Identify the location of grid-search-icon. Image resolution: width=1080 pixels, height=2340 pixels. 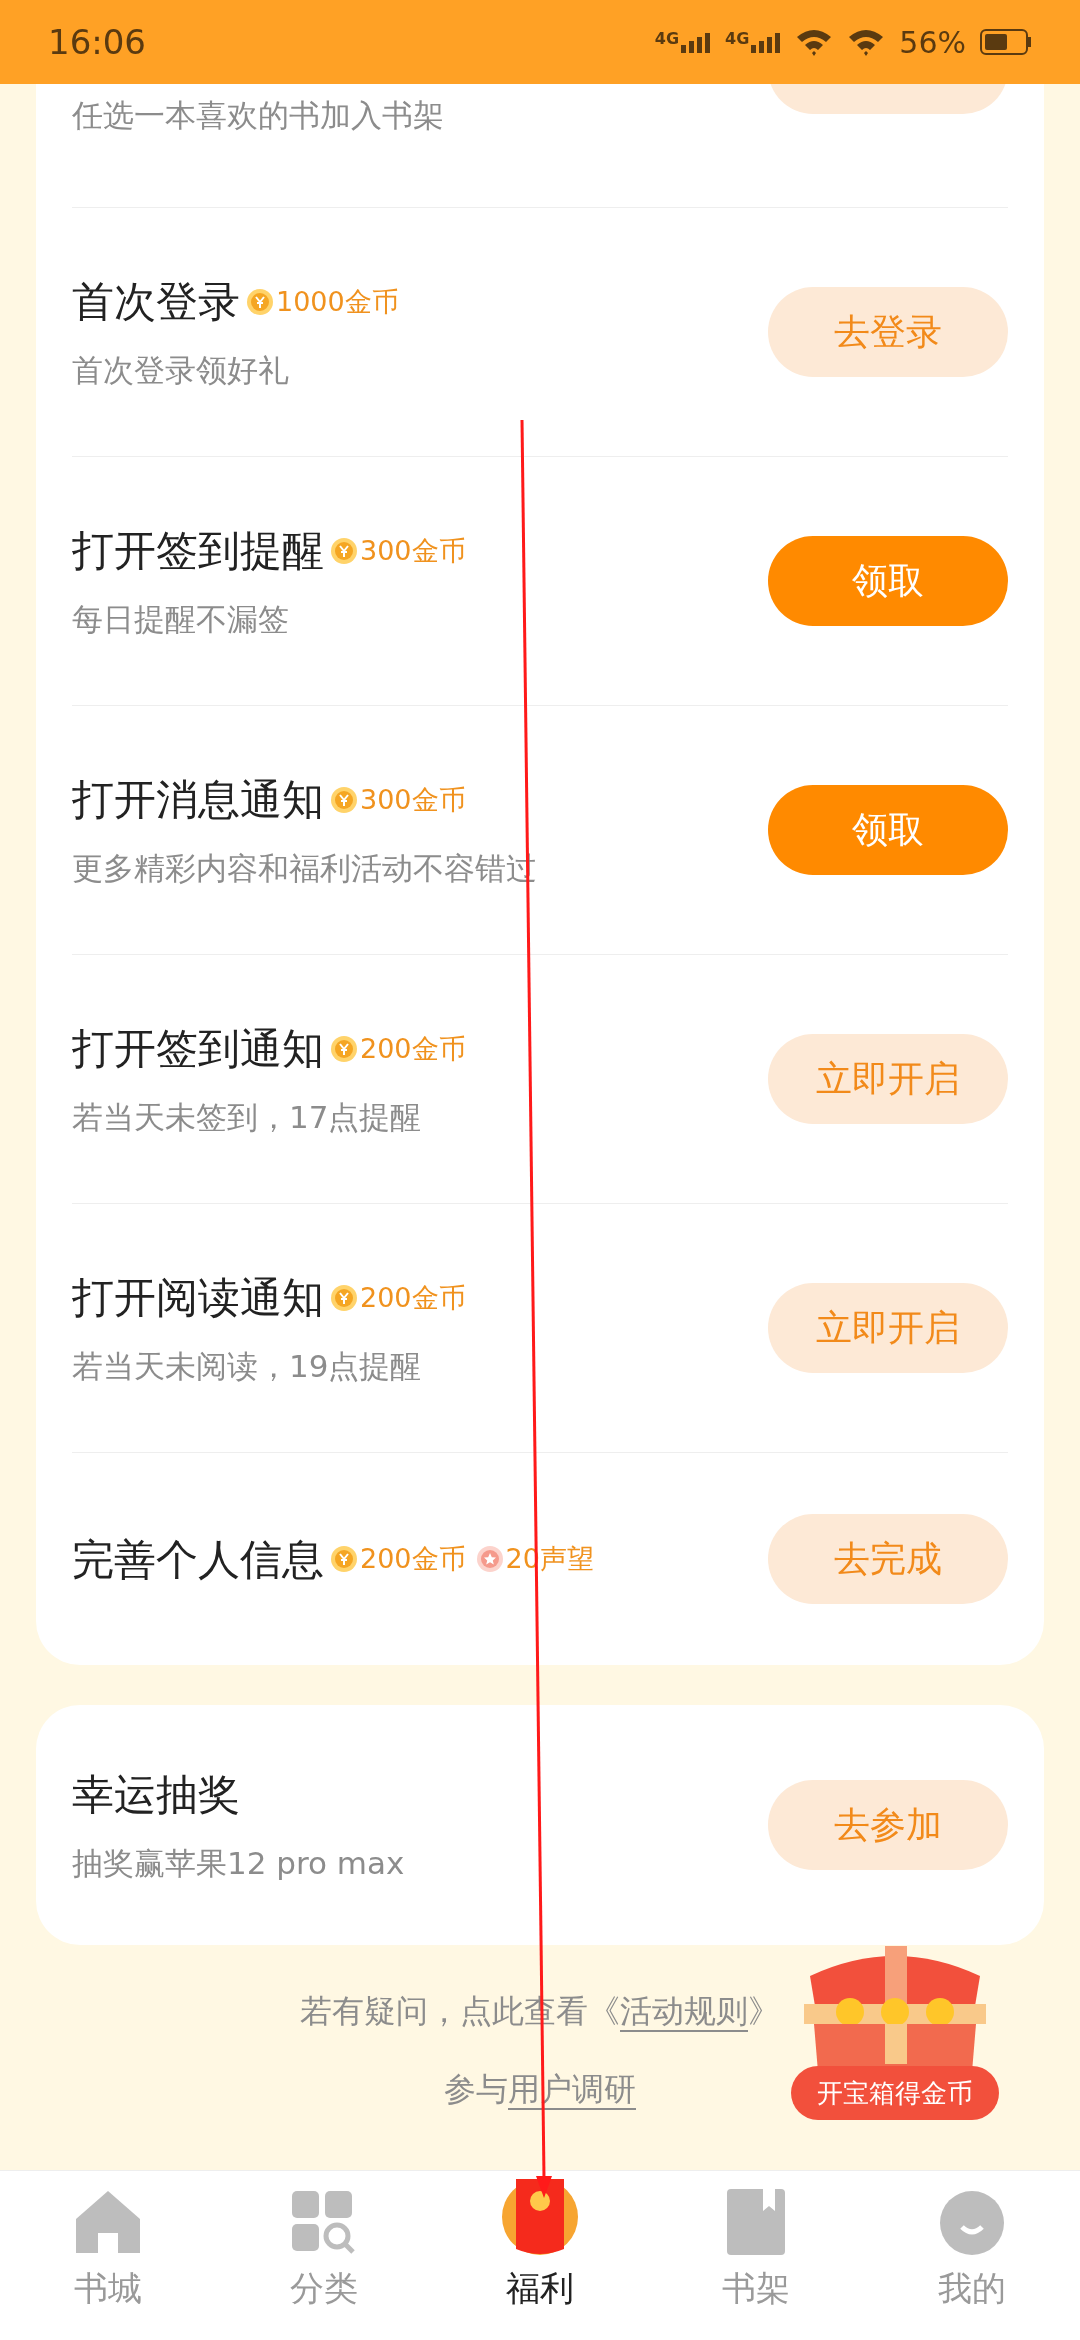
(324, 2223).